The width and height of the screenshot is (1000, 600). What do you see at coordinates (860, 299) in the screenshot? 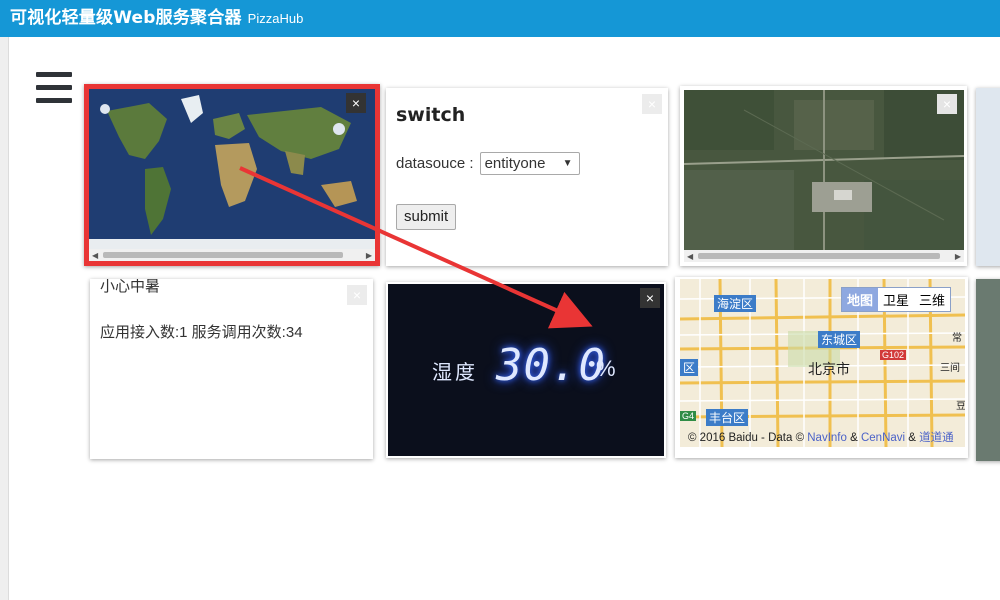
I see `tab-map: 地图` at bounding box center [860, 299].